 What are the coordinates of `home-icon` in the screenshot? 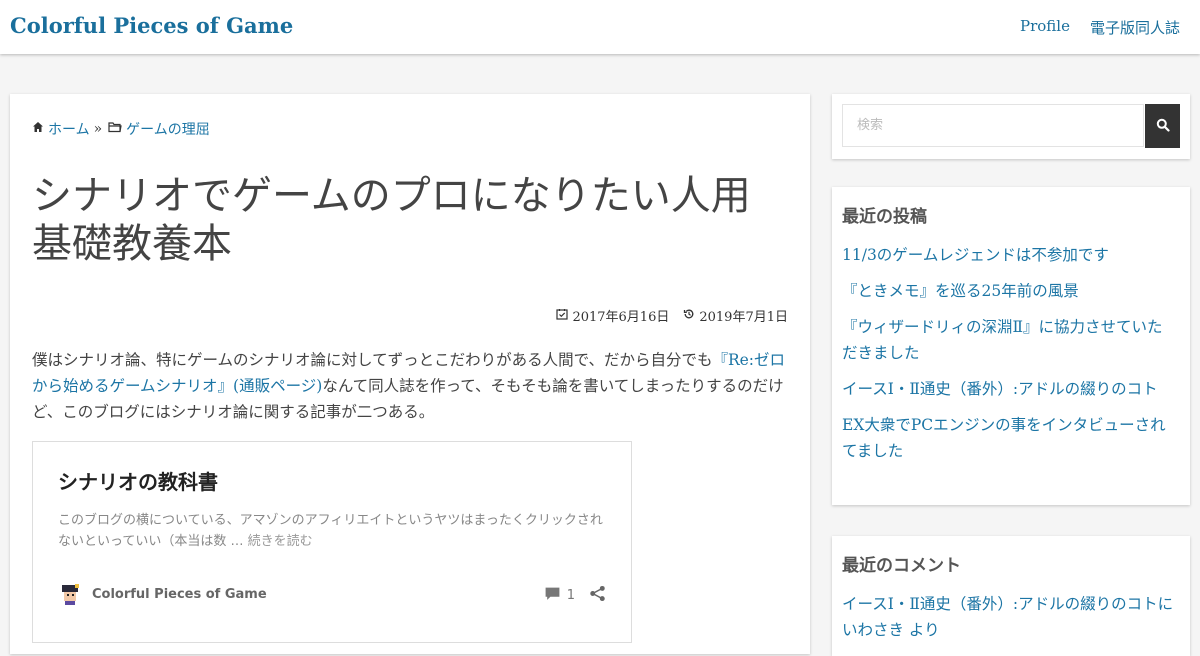 It's located at (38, 129).